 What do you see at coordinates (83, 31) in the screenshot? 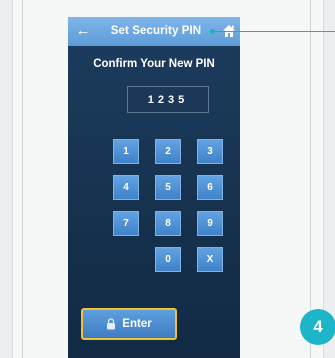
I see `back-arrow-icon: ←` at bounding box center [83, 31].